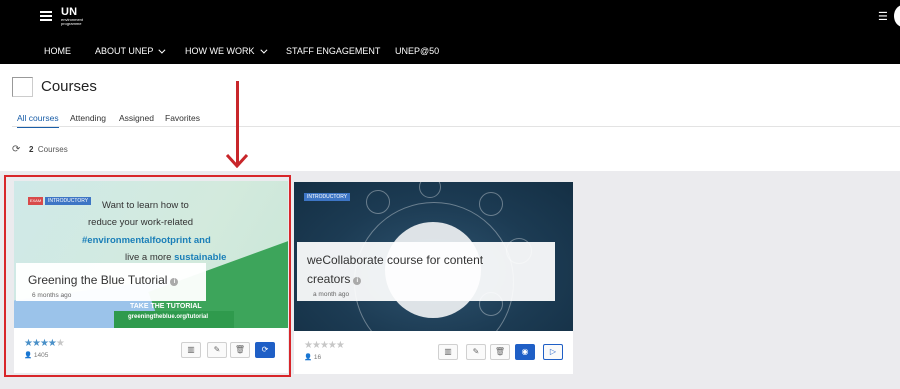 Image resolution: width=900 pixels, height=389 pixels. What do you see at coordinates (456, 126) in the screenshot?
I see `tabs-divider` at bounding box center [456, 126].